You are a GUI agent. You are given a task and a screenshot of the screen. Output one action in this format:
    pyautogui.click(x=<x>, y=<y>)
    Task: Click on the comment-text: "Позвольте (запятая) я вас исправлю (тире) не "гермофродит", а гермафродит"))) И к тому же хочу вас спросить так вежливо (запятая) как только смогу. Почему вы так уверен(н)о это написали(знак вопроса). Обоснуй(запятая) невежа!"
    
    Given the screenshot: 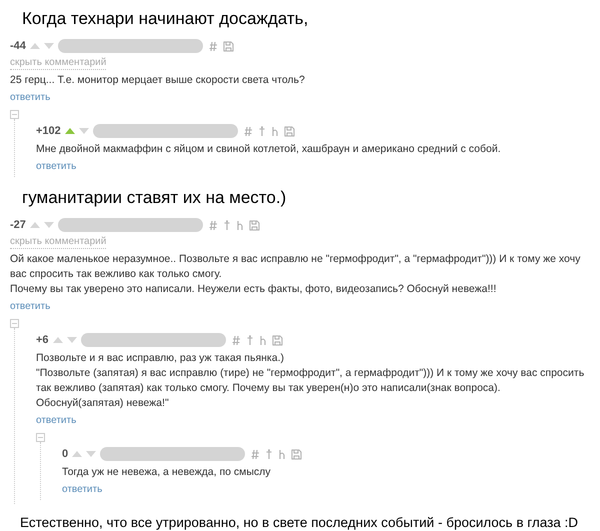 What is the action you would take?
    pyautogui.click(x=311, y=388)
    